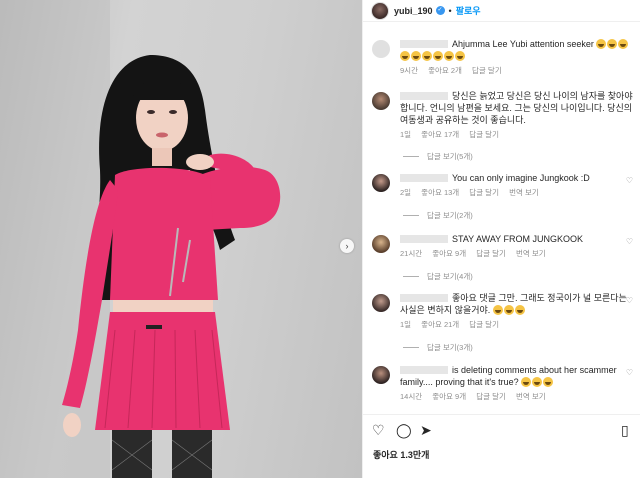  Describe the element at coordinates (411, 396) in the screenshot. I see `comment-time: 14시간` at that location.